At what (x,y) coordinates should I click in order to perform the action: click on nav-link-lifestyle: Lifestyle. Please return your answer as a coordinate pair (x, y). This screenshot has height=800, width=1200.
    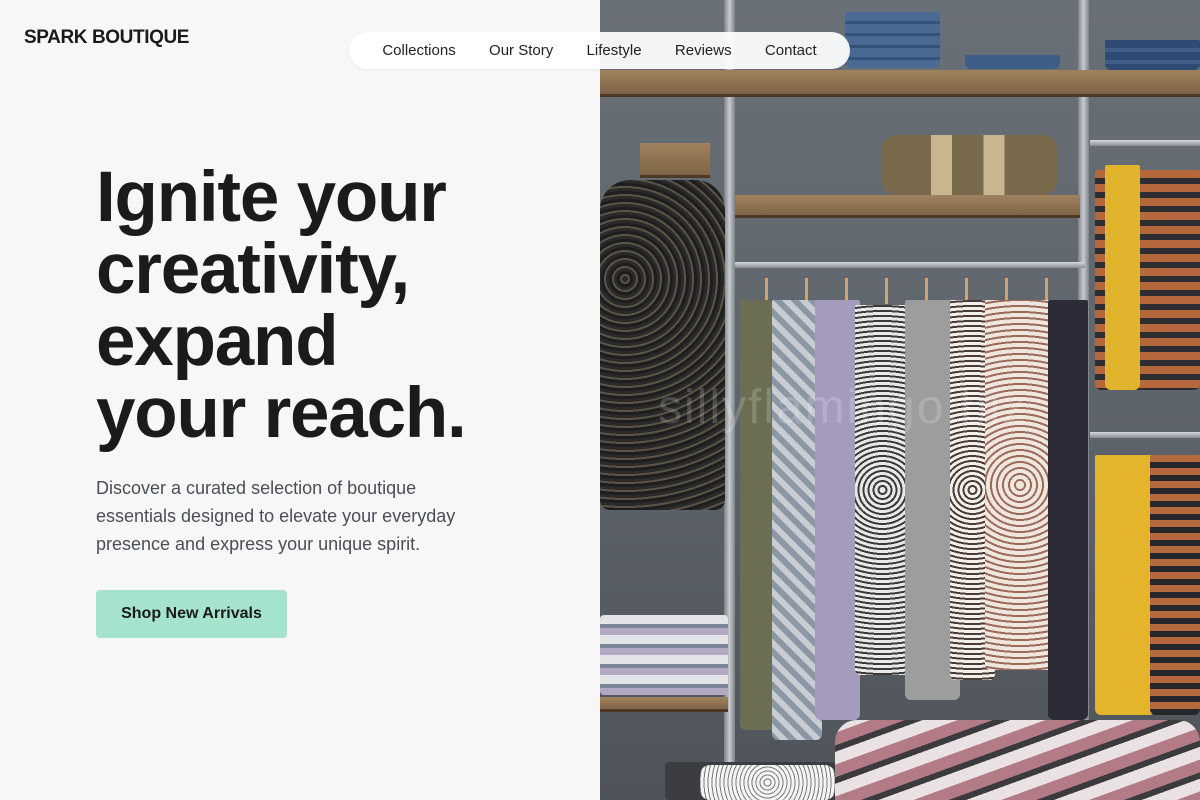
    Looking at the image, I should click on (614, 50).